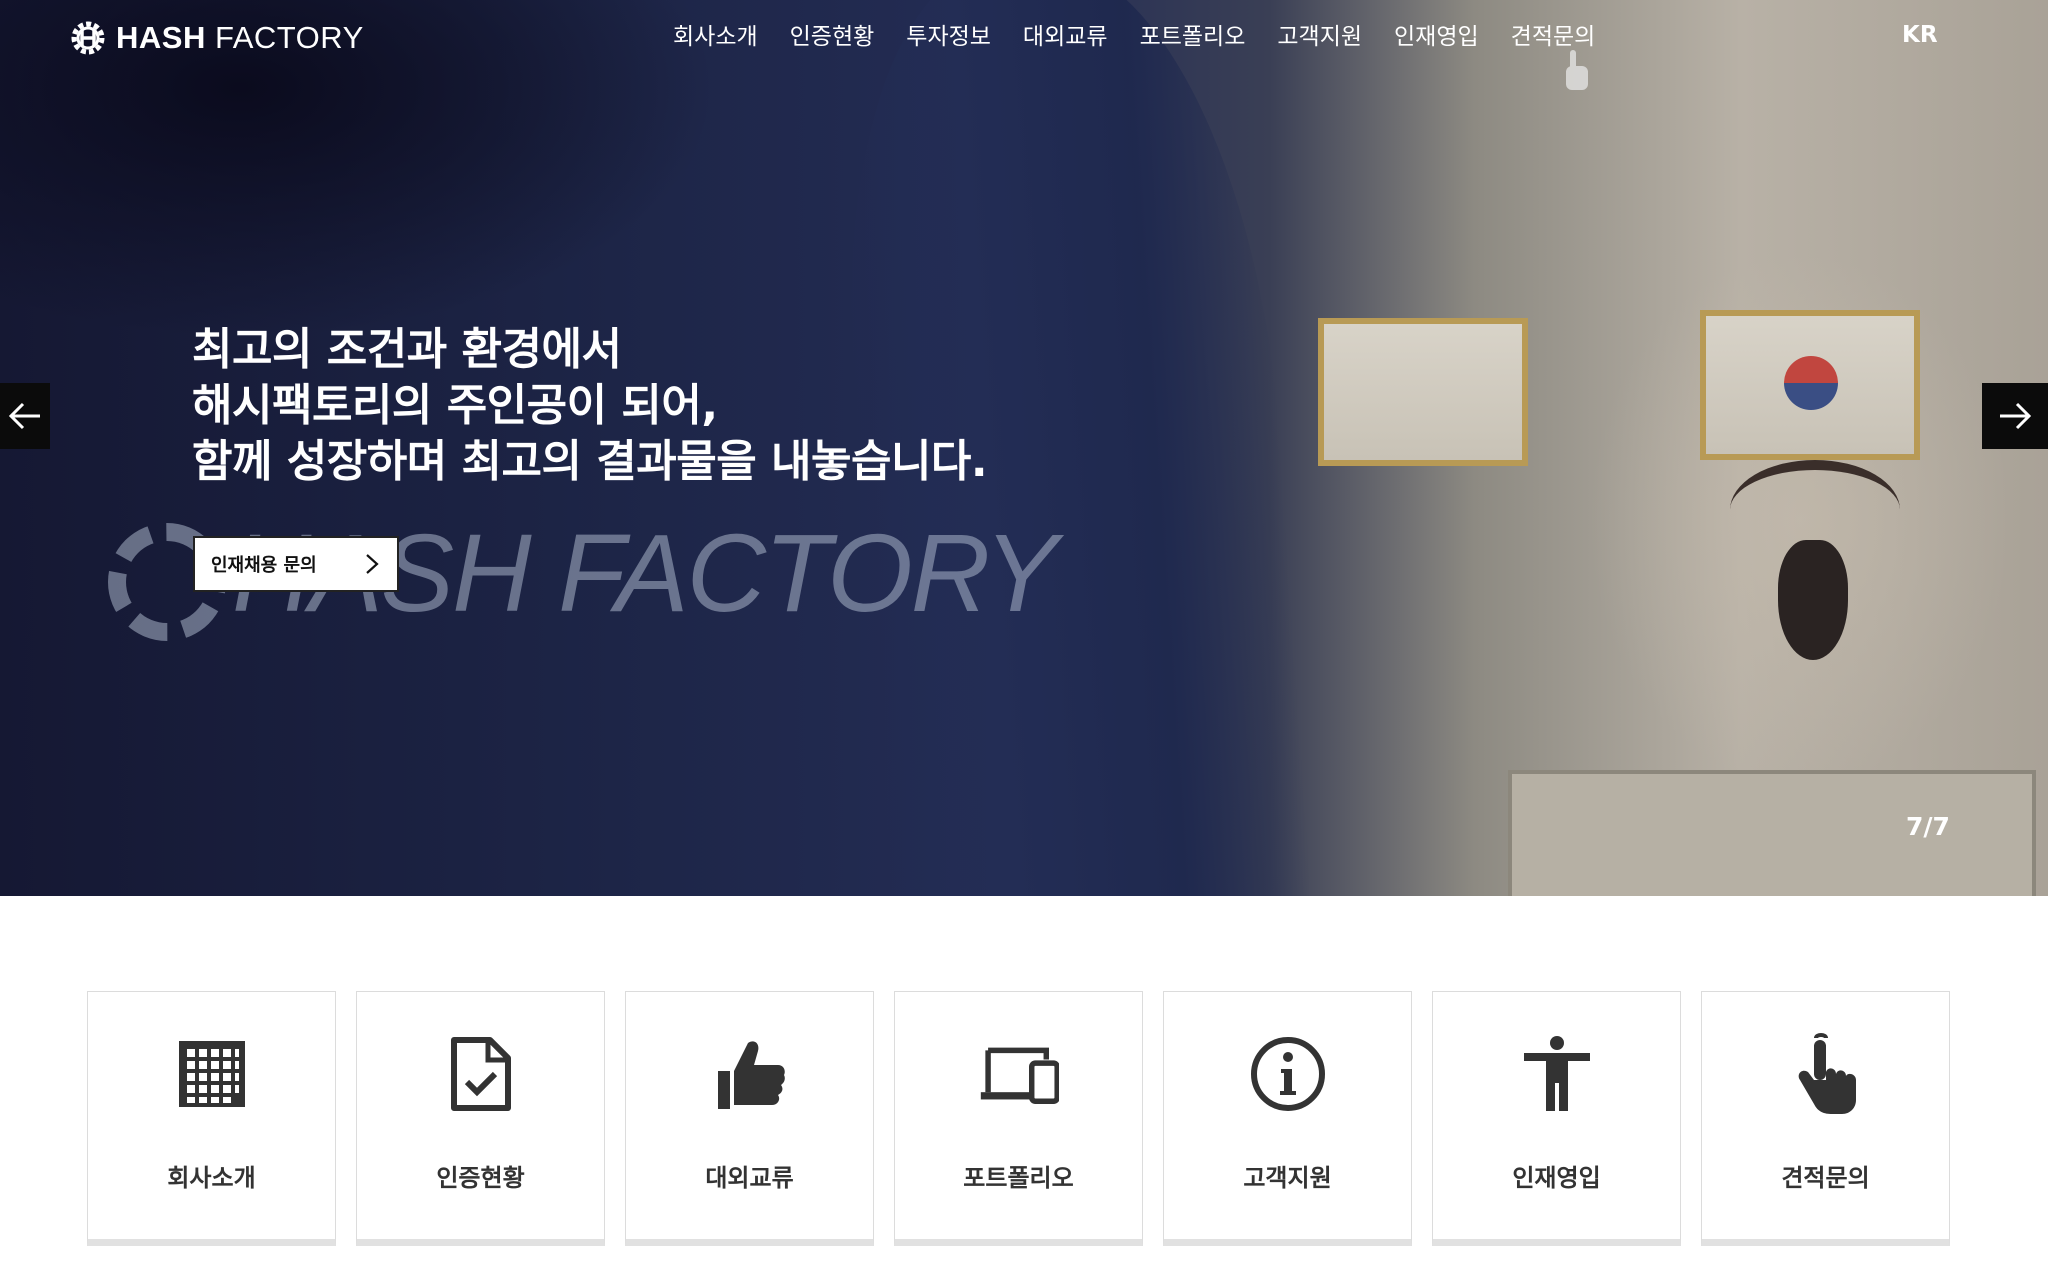  What do you see at coordinates (240, 37) in the screenshot?
I see `logo-text: HASH FACTORY` at bounding box center [240, 37].